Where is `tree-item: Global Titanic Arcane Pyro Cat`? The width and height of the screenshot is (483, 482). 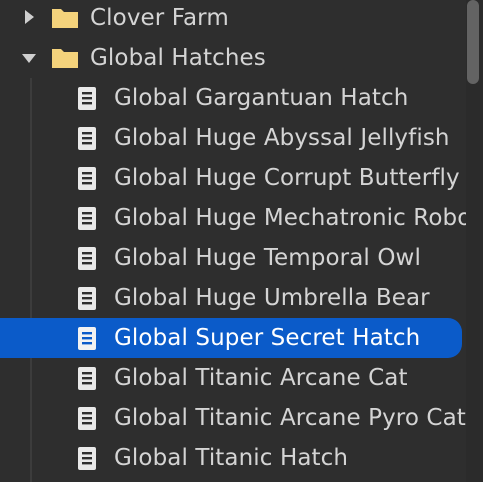 tree-item: Global Titanic Arcane Pyro Cat is located at coordinates (233, 418).